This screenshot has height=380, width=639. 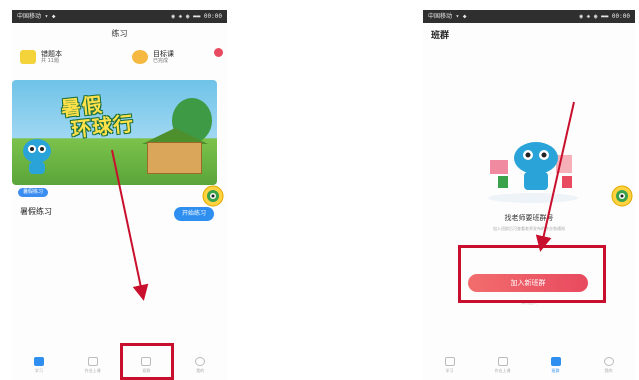 I want to click on empty-state-subtitle: 加入班群后可查看老师发布的作业和通知, so click(x=529, y=228).